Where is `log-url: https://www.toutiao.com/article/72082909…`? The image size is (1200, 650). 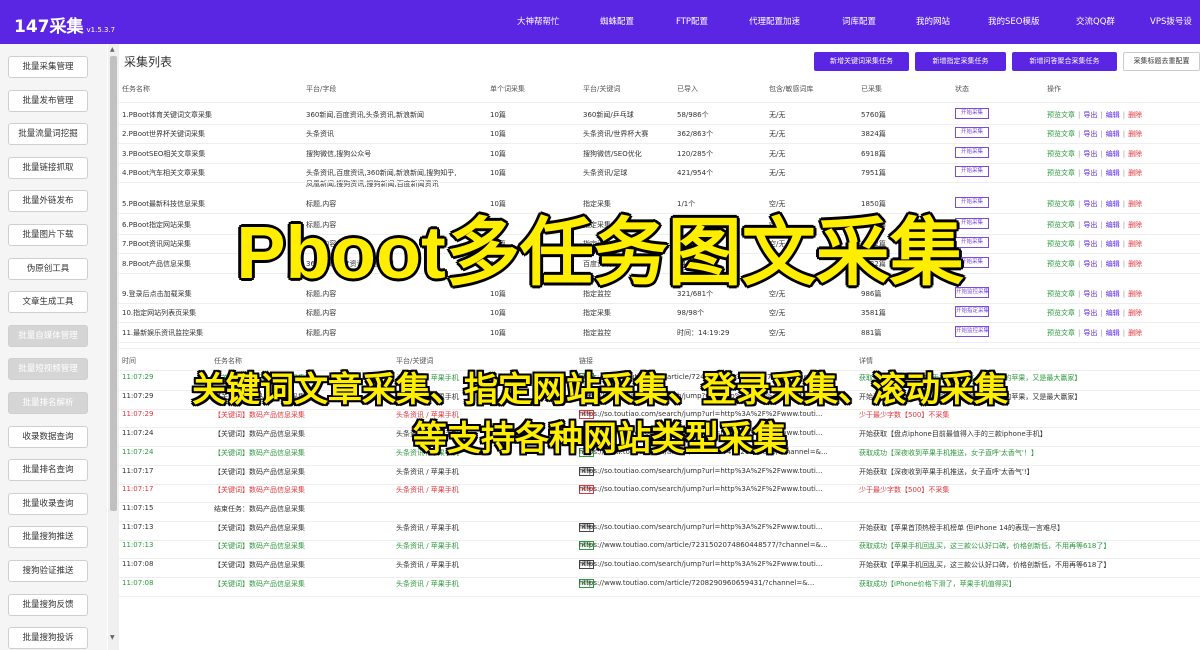 log-url: https://www.toutiao.com/article/72082909… is located at coordinates (696, 583).